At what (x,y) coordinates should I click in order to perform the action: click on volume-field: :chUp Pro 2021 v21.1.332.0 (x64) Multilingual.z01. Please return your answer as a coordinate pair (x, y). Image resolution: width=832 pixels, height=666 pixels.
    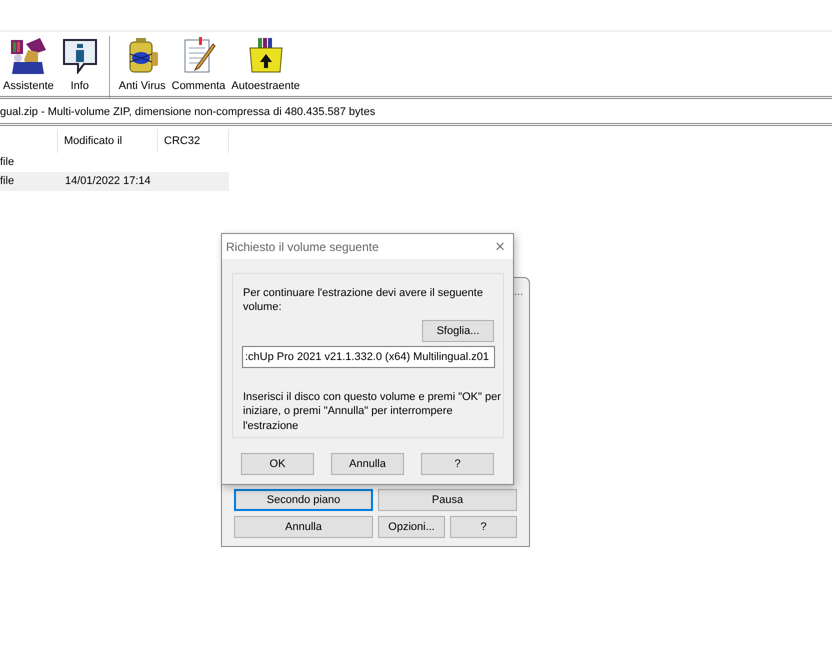
    Looking at the image, I should click on (368, 357).